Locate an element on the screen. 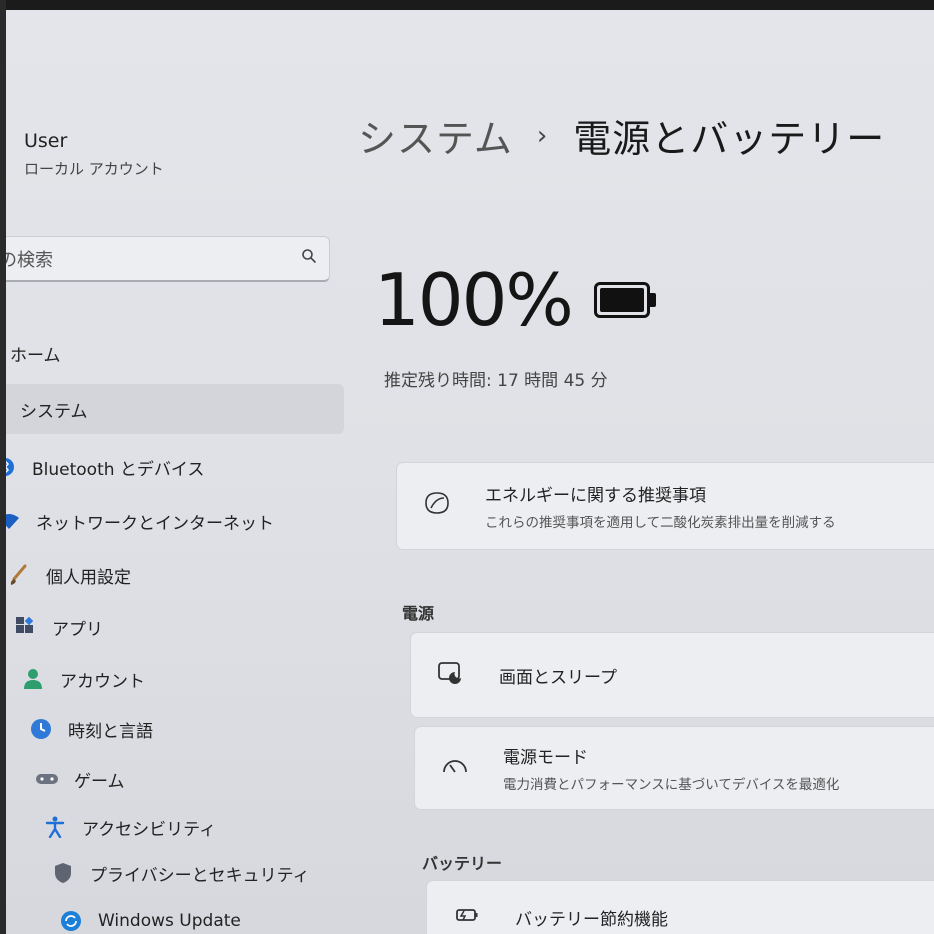 This screenshot has width=934, height=934. nav-item-home: ホーム is located at coordinates (175, 353).